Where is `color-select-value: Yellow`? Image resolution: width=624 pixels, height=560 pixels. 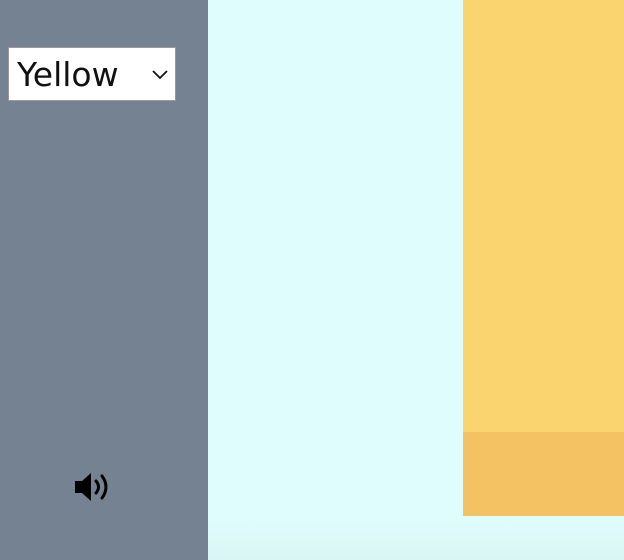 color-select-value: Yellow is located at coordinates (68, 74).